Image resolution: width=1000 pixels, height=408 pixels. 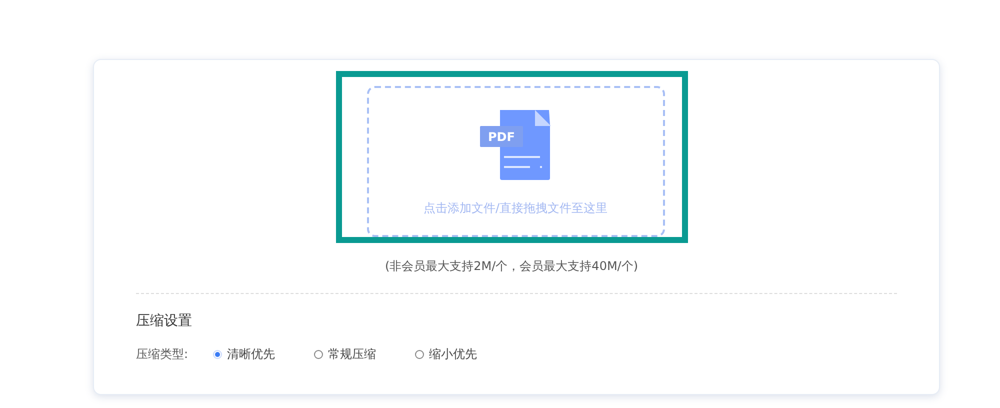 I want to click on radio-option: 常规压缩, so click(x=364, y=354).